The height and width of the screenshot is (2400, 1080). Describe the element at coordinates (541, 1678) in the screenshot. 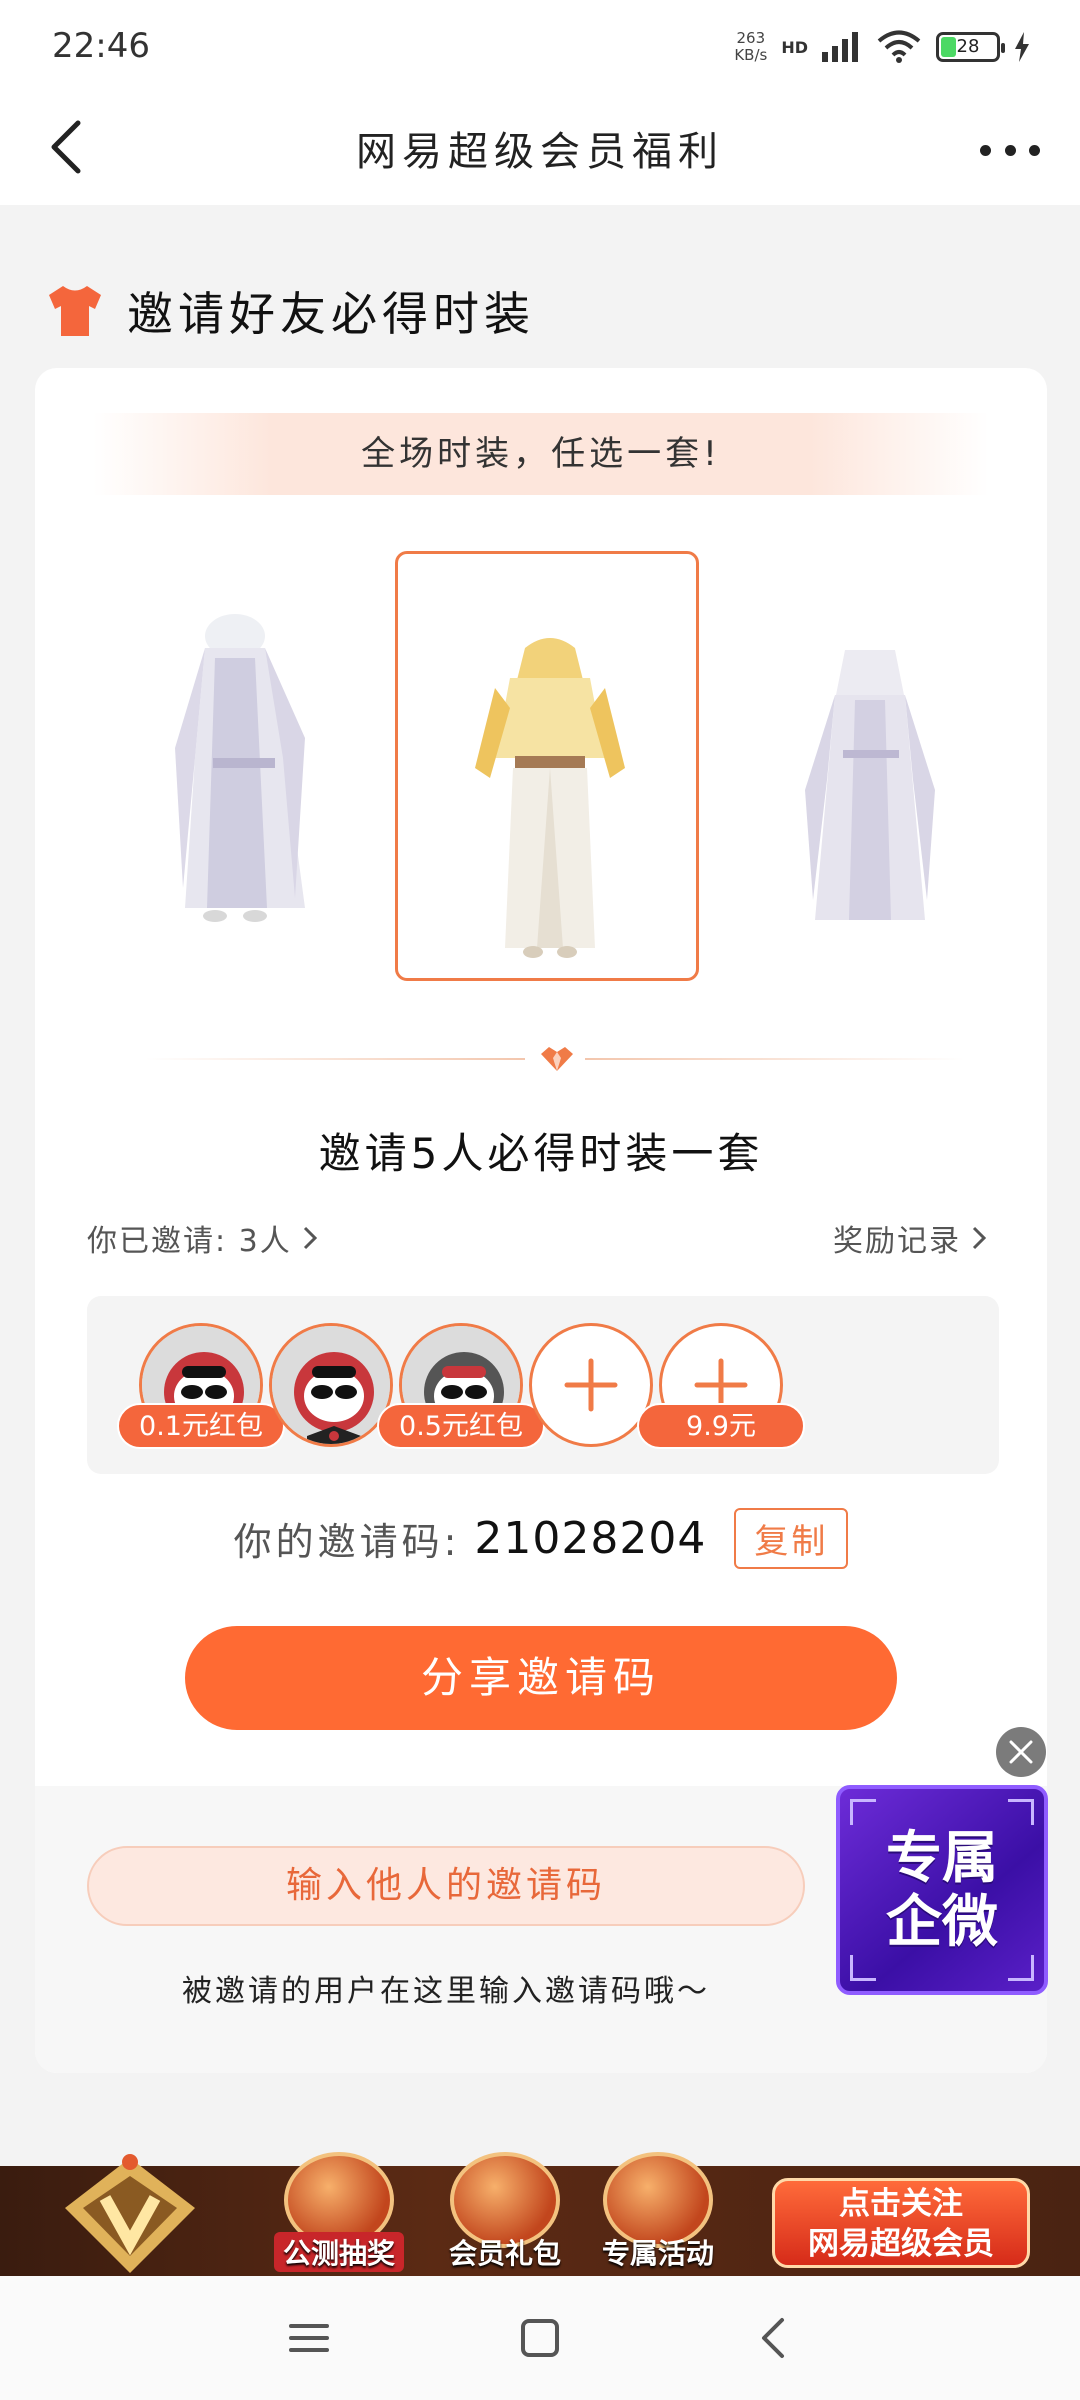

I see `share-invite-code-button: 分享邀请码` at that location.